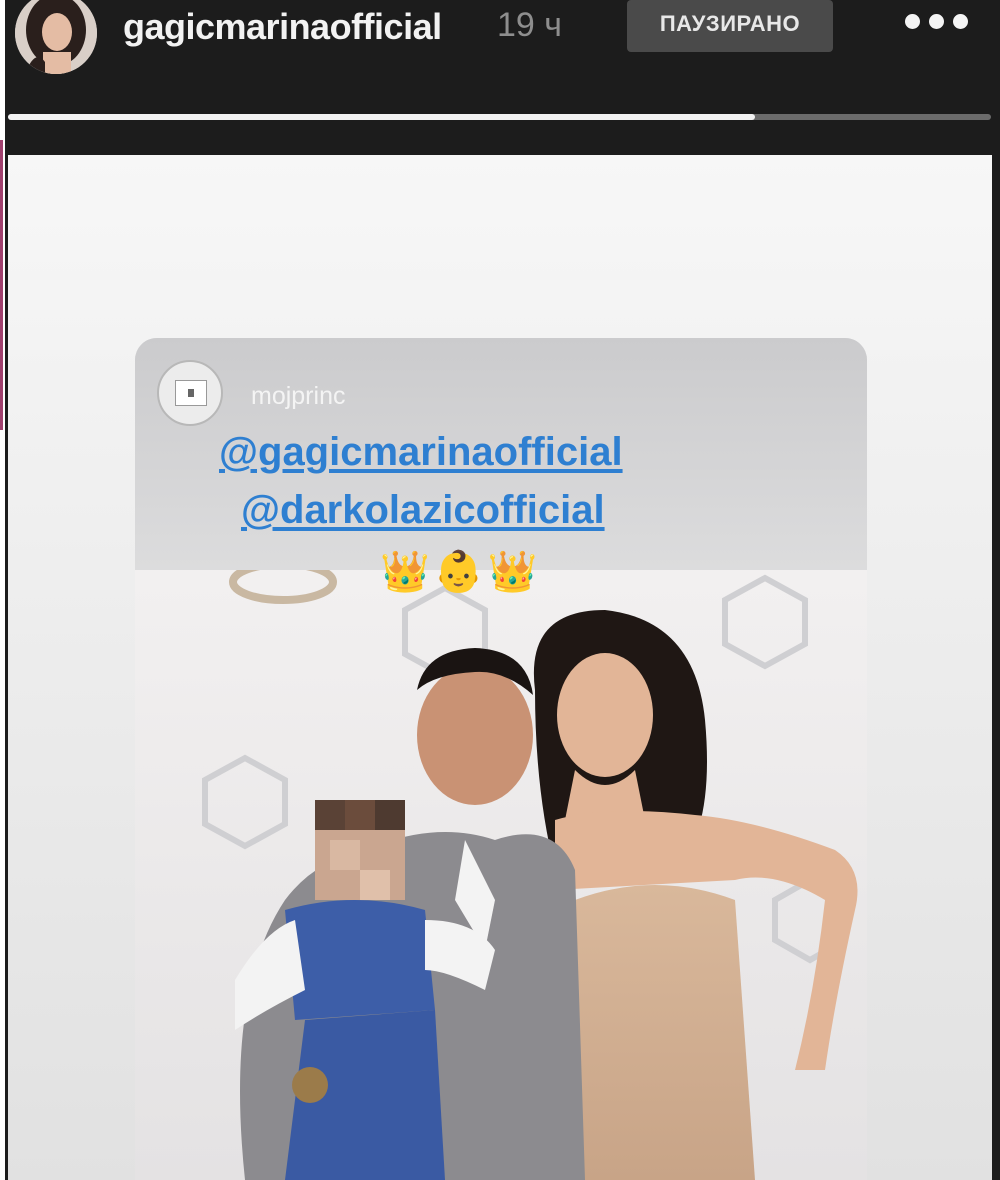 The width and height of the screenshot is (1000, 1180). Describe the element at coordinates (423, 510) in the screenshot. I see `mention-link: @darkolazicofficial` at that location.